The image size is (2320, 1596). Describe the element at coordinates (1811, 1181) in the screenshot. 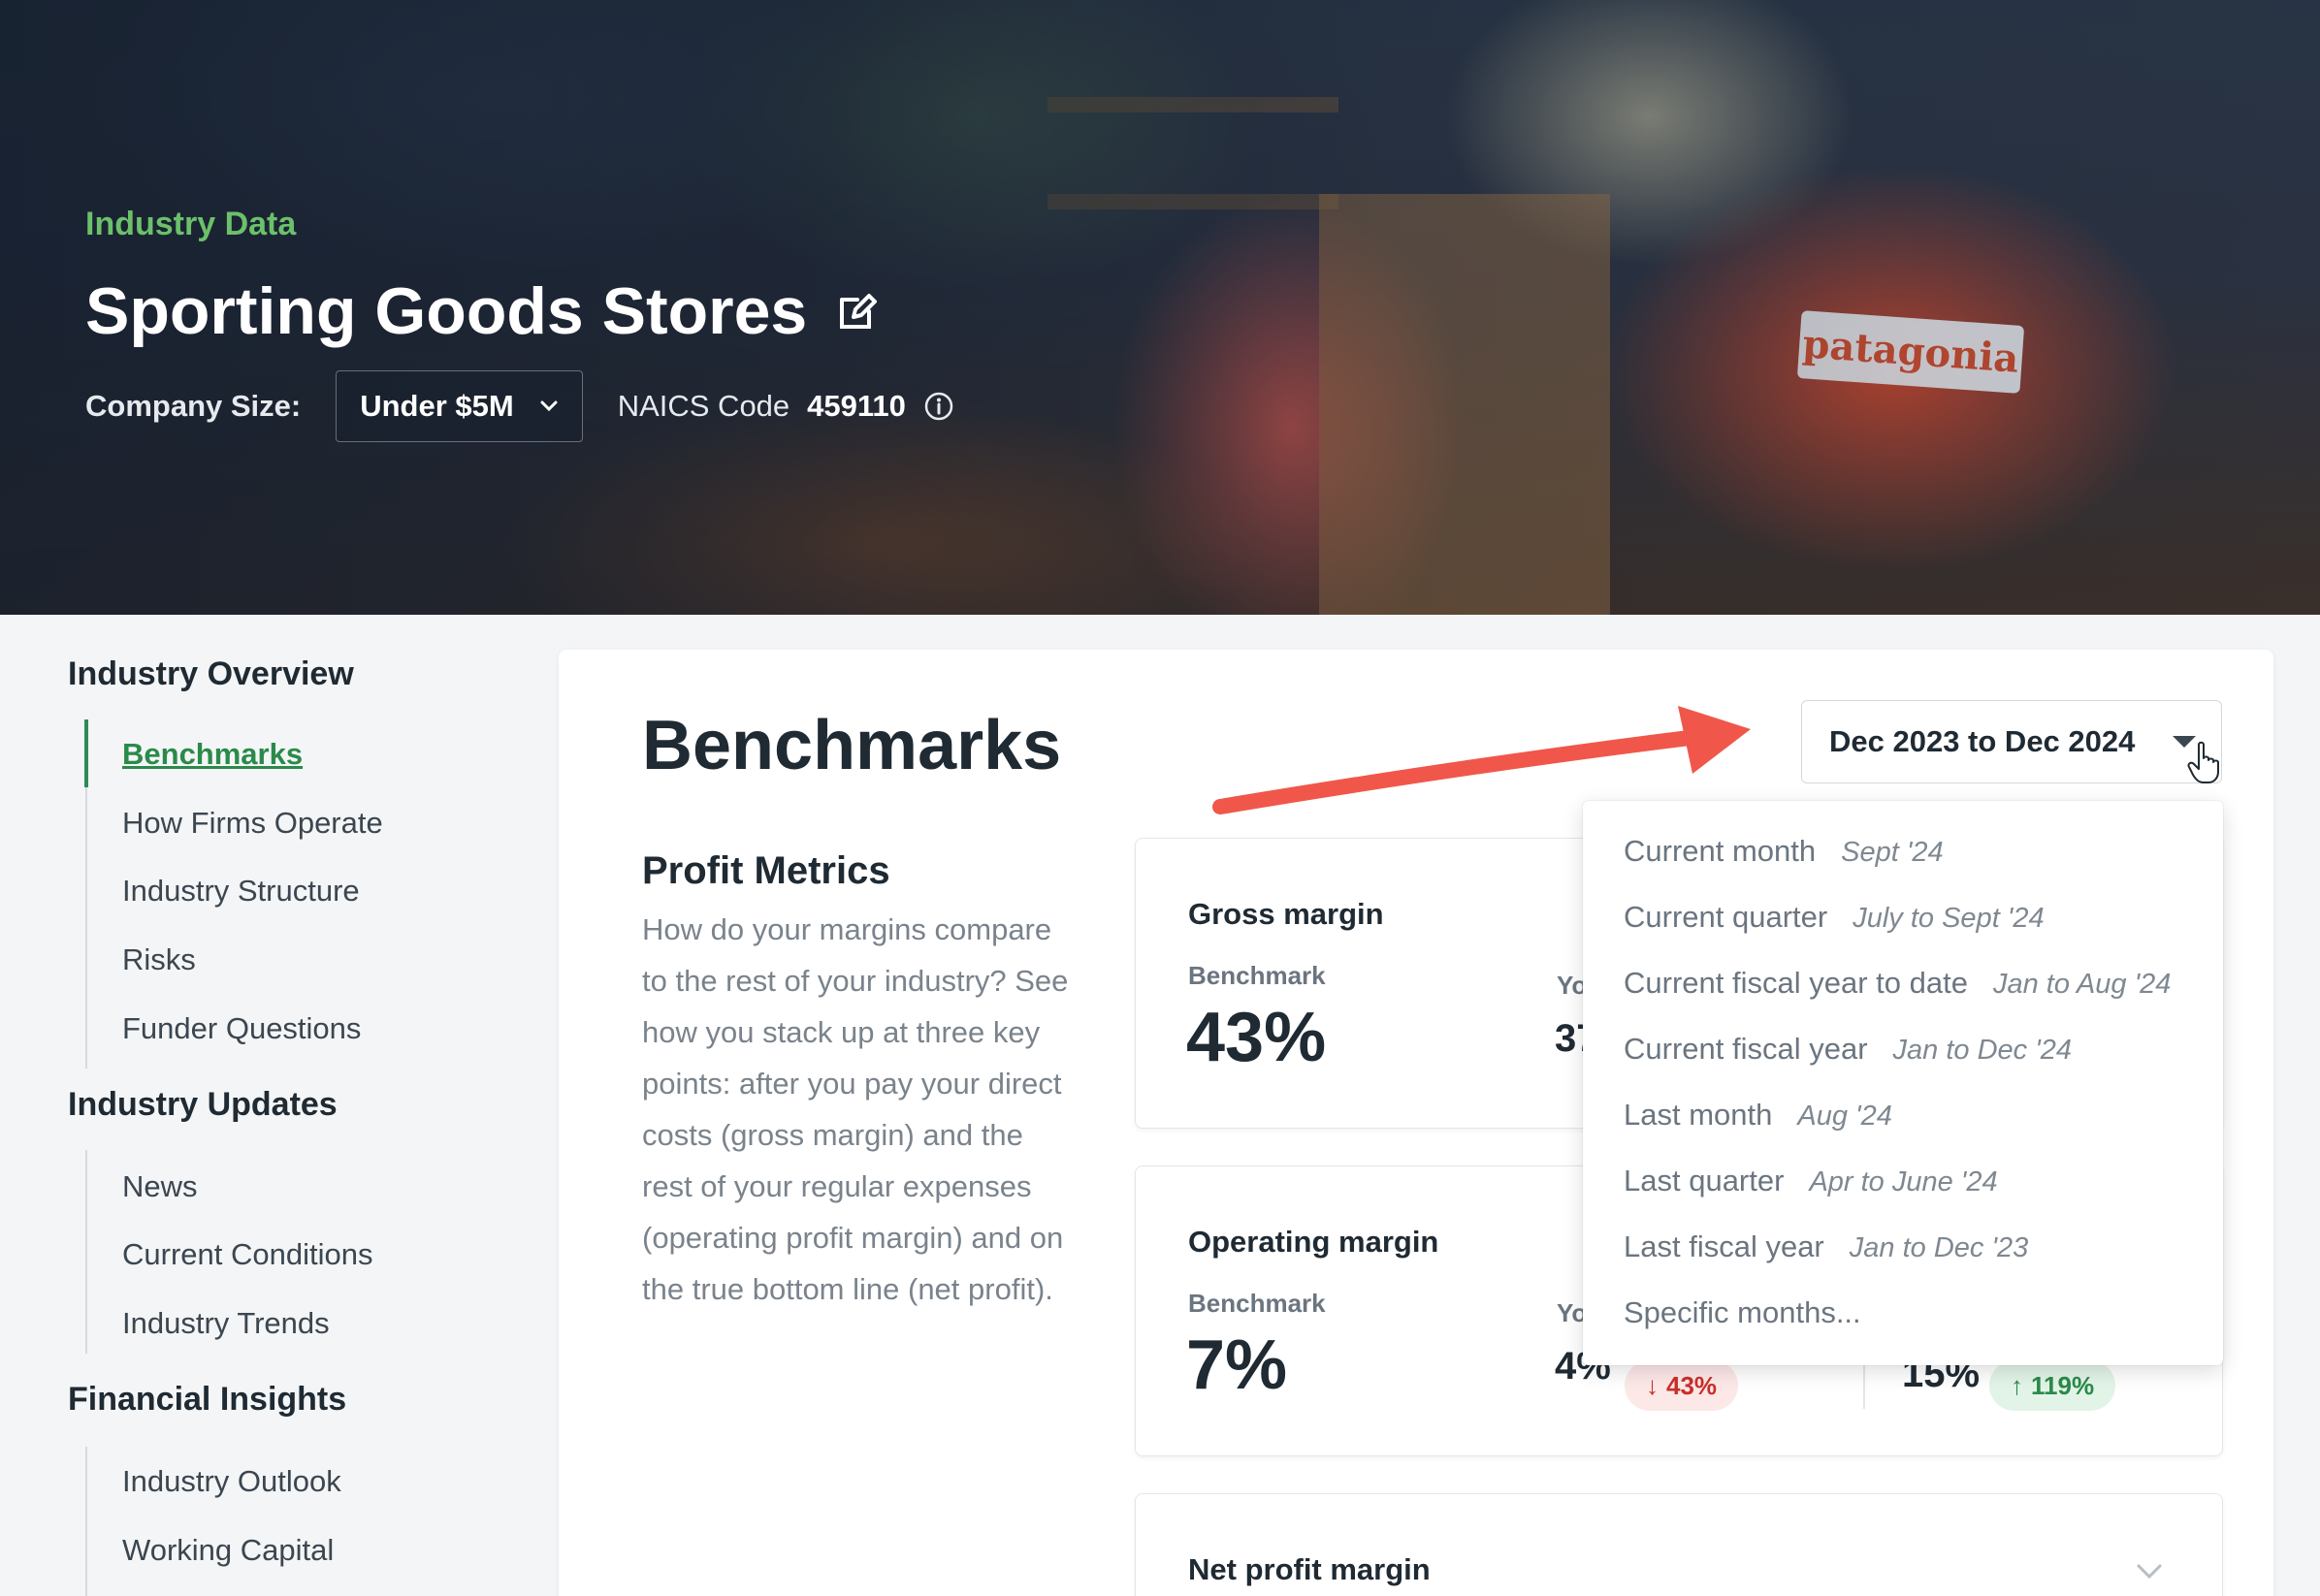

I see `menu-item-last-quarter: Last quarter Apr to June '24` at that location.